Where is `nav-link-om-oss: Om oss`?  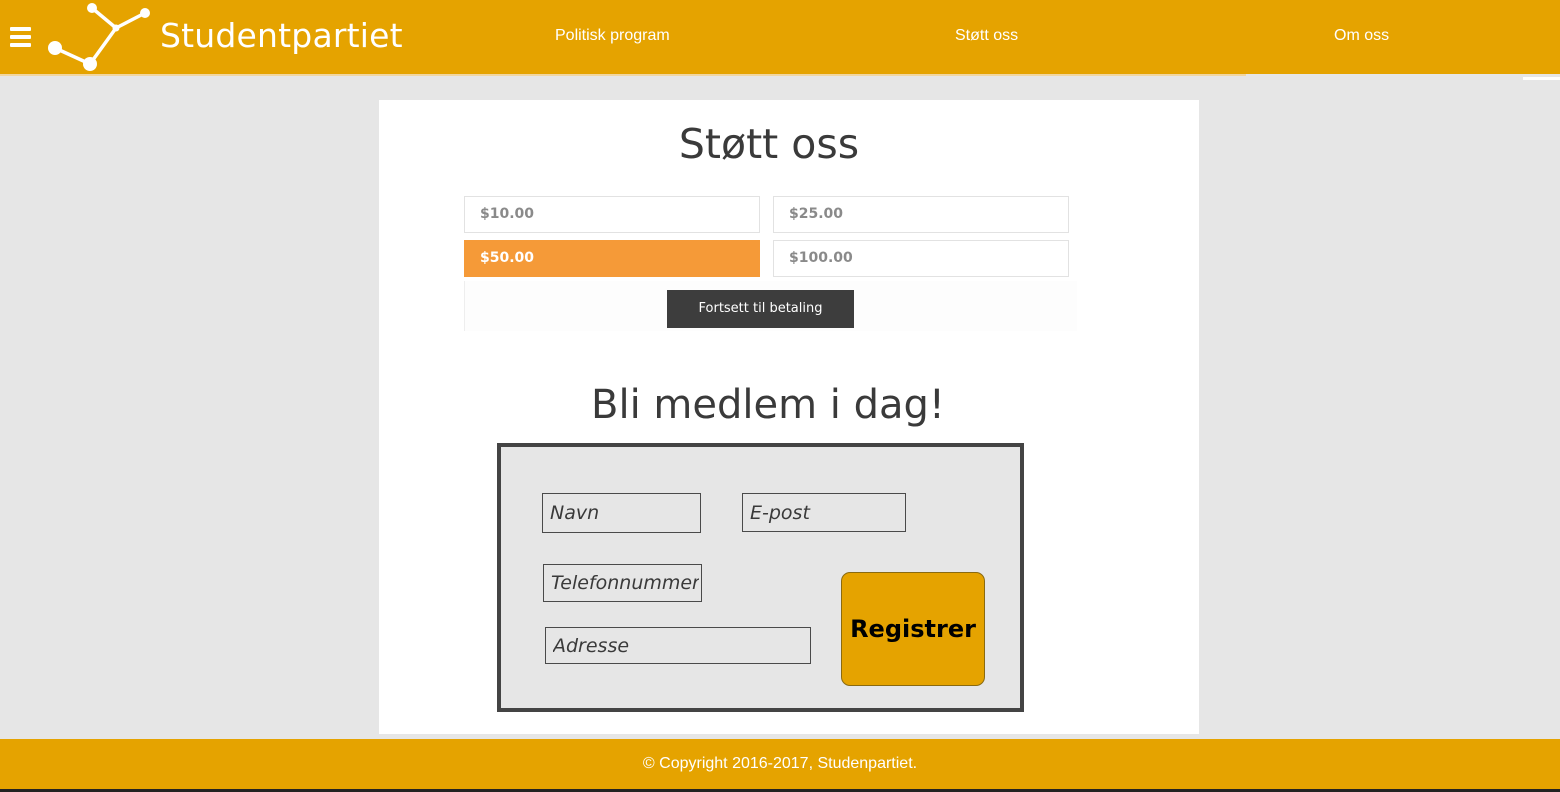 nav-link-om-oss: Om oss is located at coordinates (1361, 36).